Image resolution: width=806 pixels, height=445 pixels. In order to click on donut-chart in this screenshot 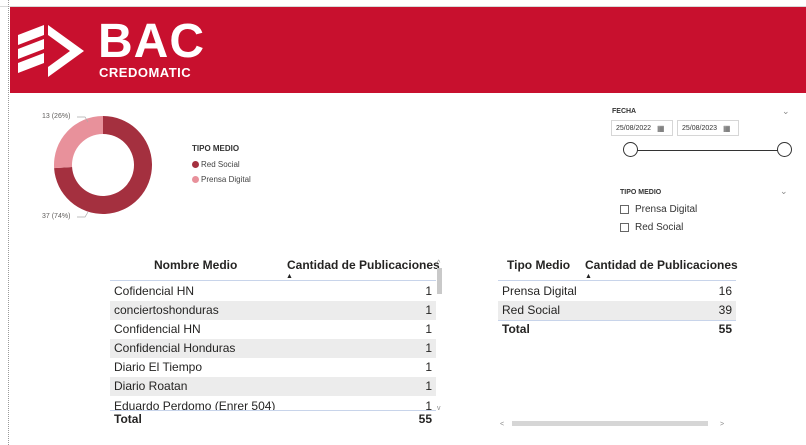, I will do `click(98, 163)`.